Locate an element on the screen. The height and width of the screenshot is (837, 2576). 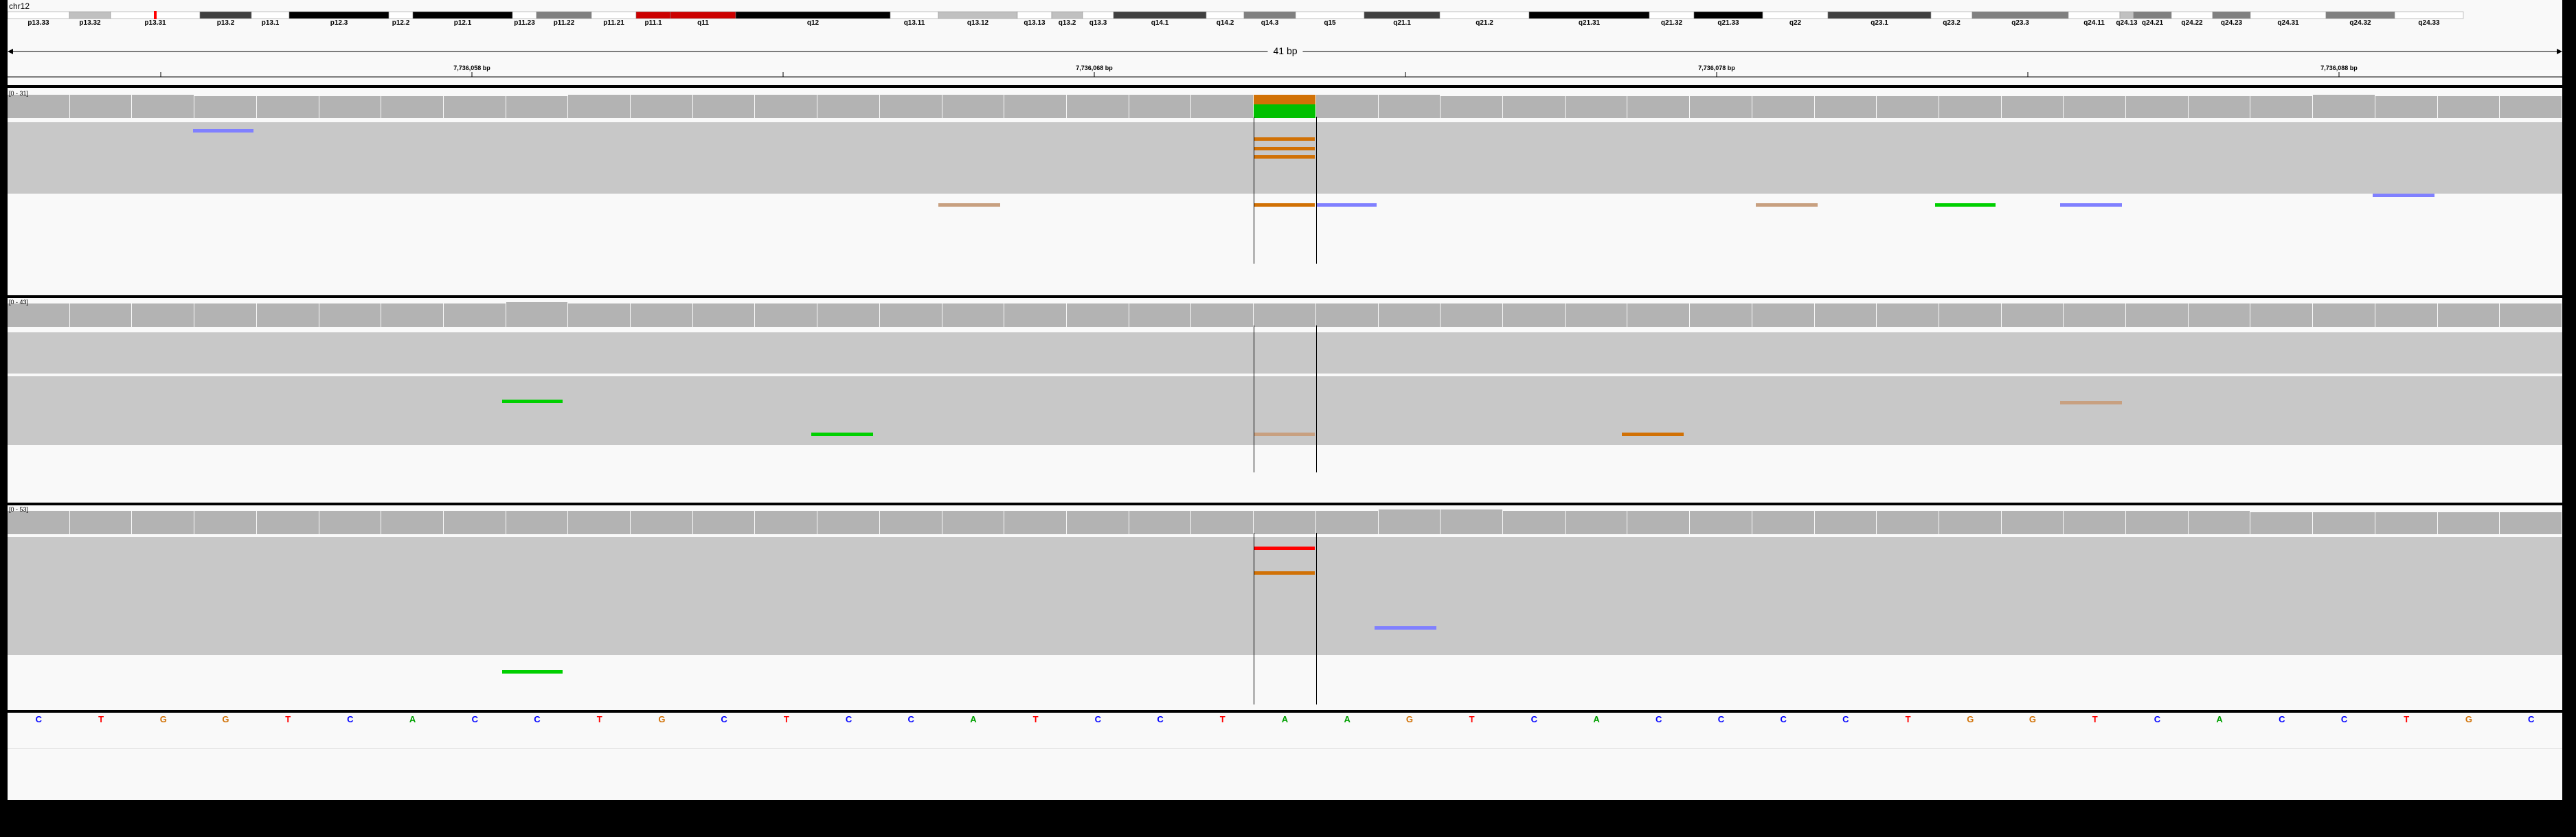
coverage-track is located at coordinates (1285, 105).